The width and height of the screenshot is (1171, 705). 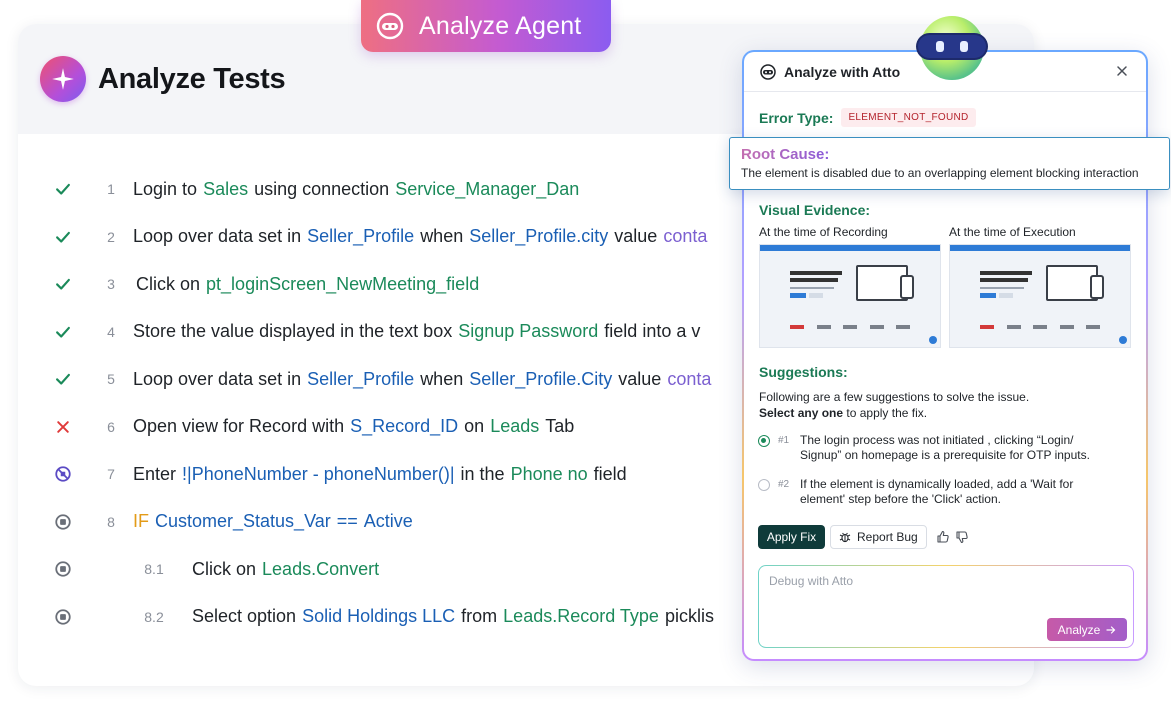 I want to click on recording-caption: At the time of Recording, so click(x=823, y=232).